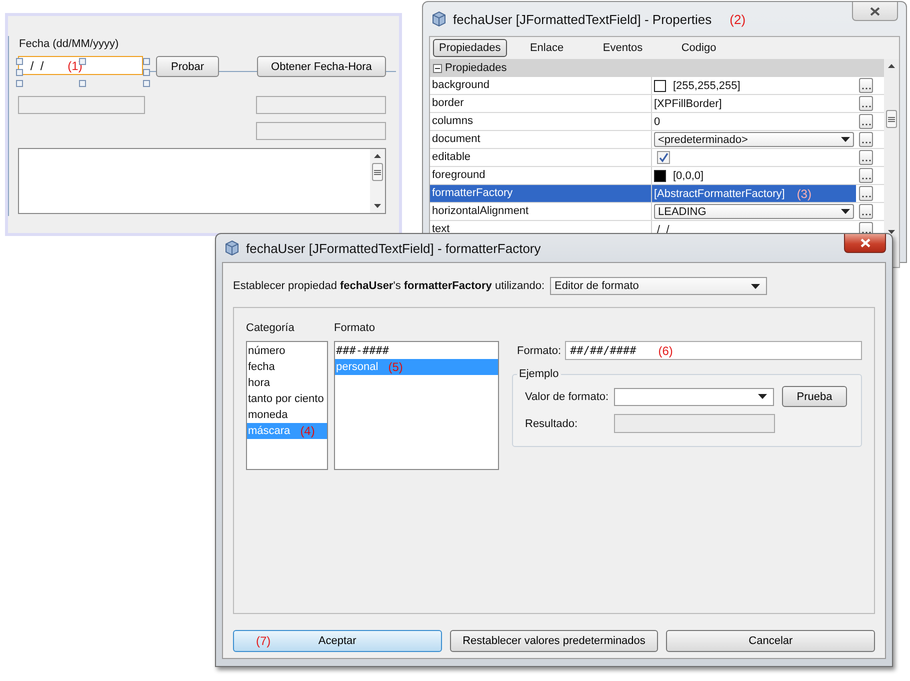 The height and width of the screenshot is (681, 910). Describe the element at coordinates (355, 329) in the screenshot. I see `column-heading: Formato` at that location.